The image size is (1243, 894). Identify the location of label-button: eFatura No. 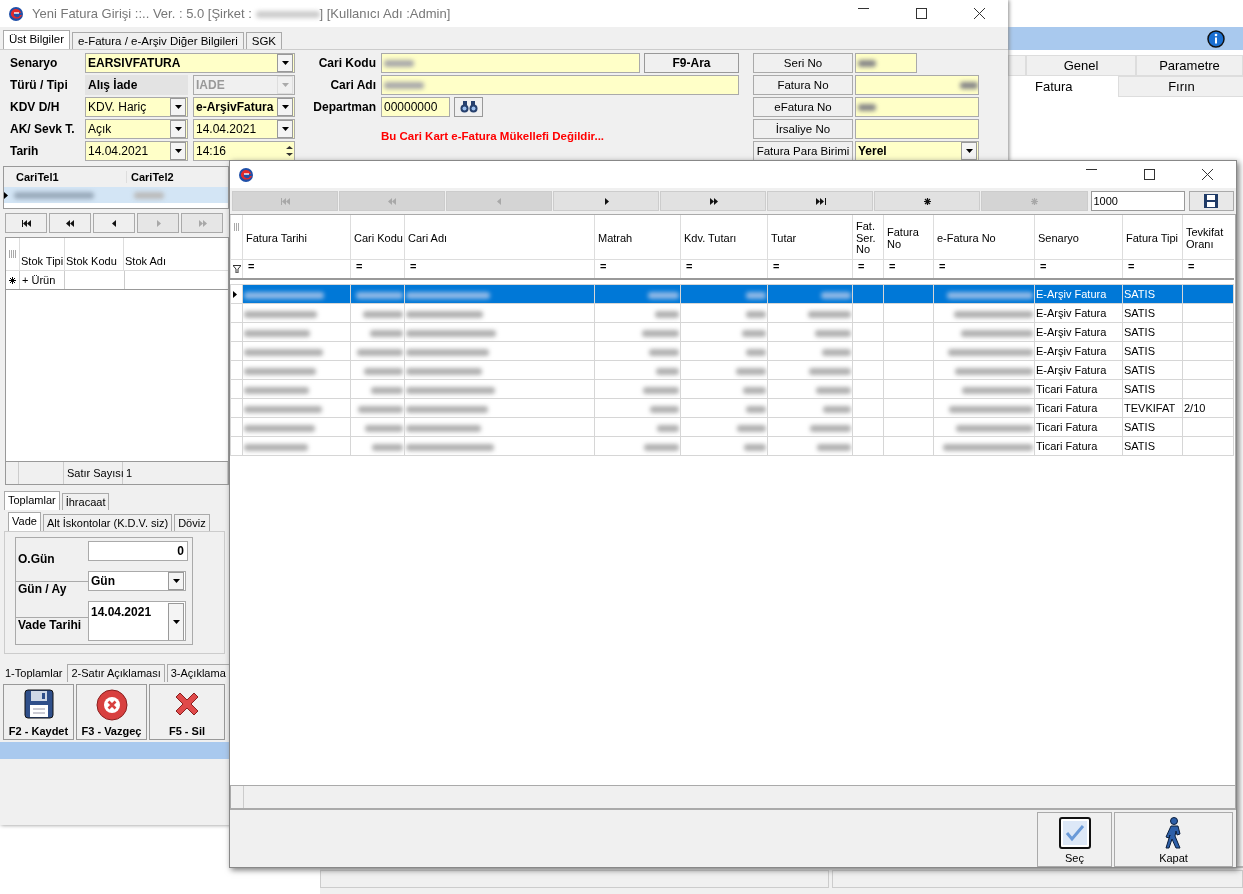
(803, 107).